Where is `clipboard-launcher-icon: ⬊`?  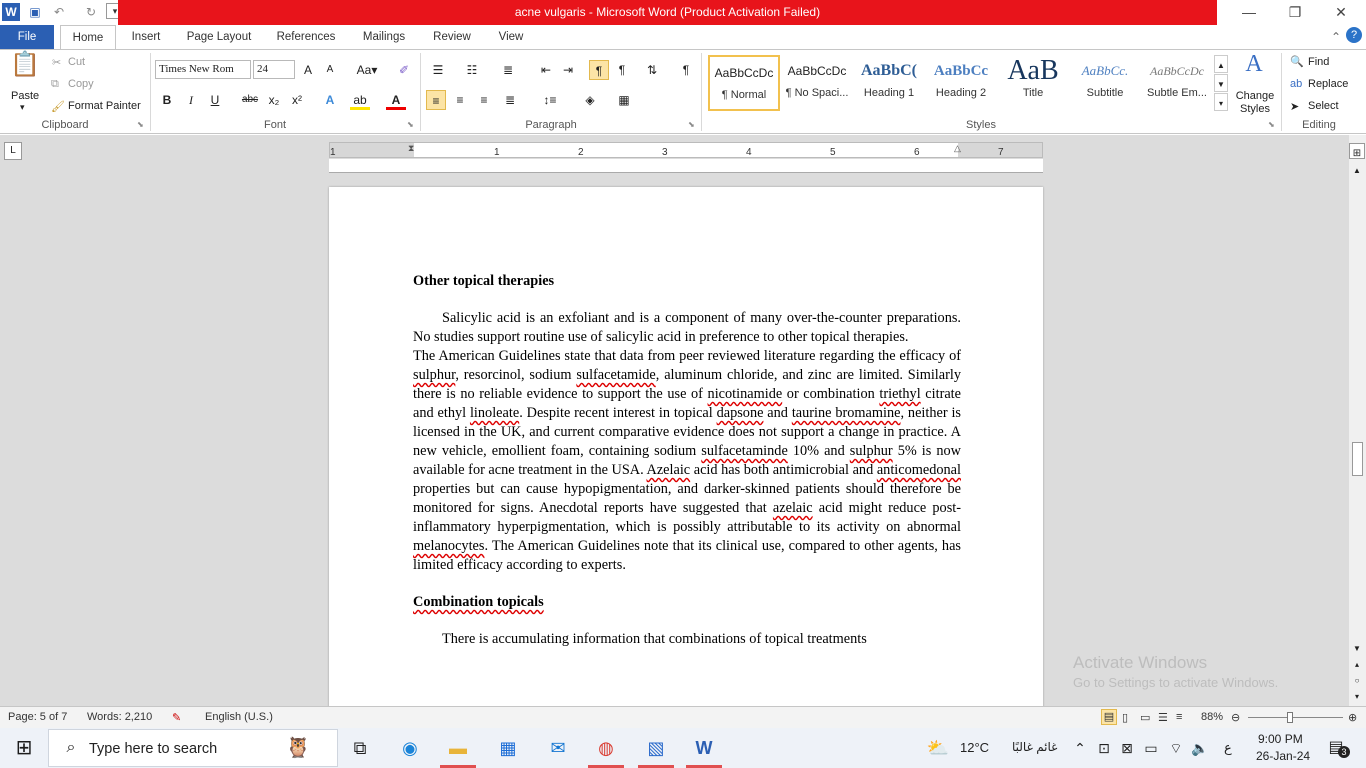 clipboard-launcher-icon: ⬊ is located at coordinates (140, 124).